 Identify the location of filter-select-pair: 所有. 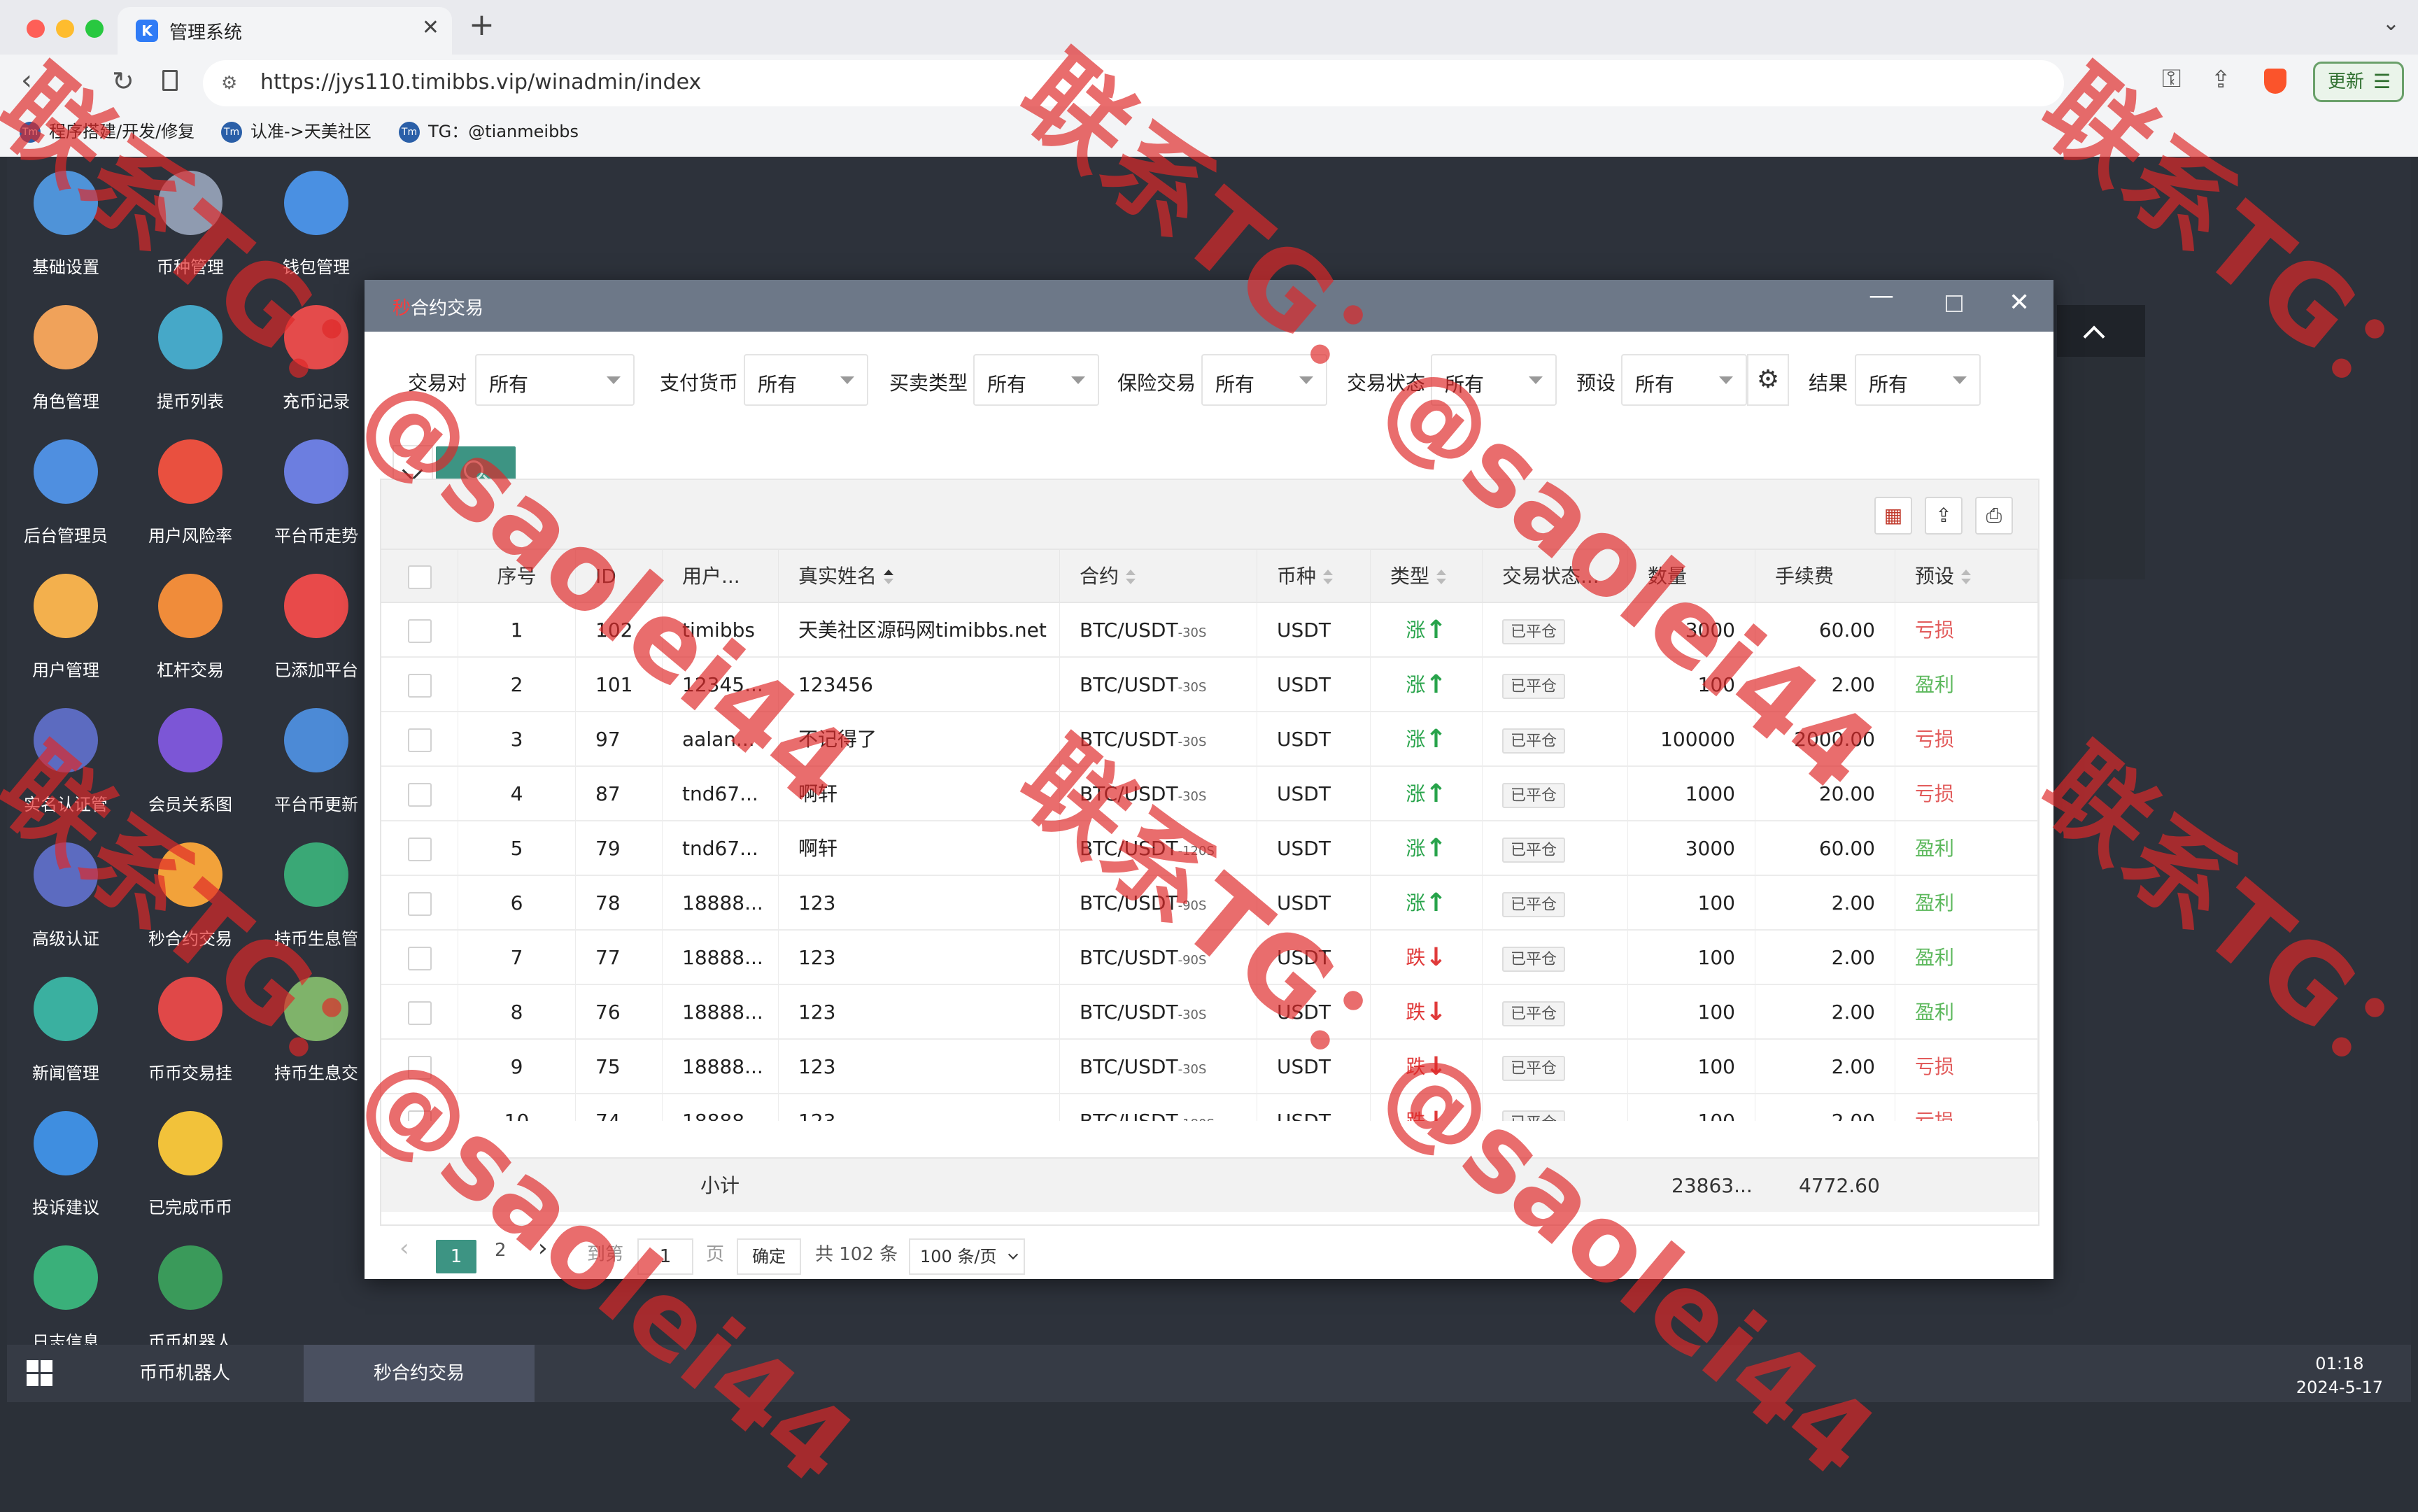
(555, 380).